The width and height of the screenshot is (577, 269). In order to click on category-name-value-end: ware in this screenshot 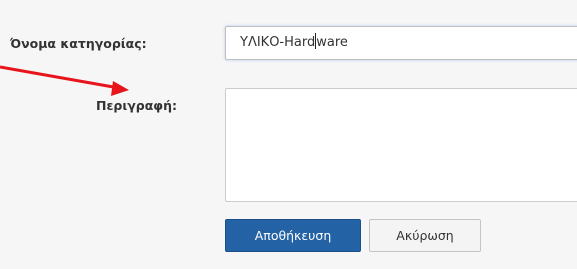, I will do `click(332, 42)`.